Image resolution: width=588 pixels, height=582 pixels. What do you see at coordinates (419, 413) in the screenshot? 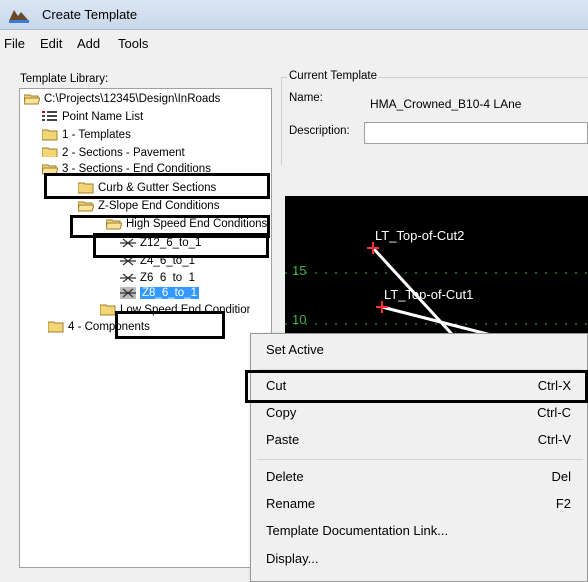
I see `menu-item-copy: Copy Ctrl-C` at bounding box center [419, 413].